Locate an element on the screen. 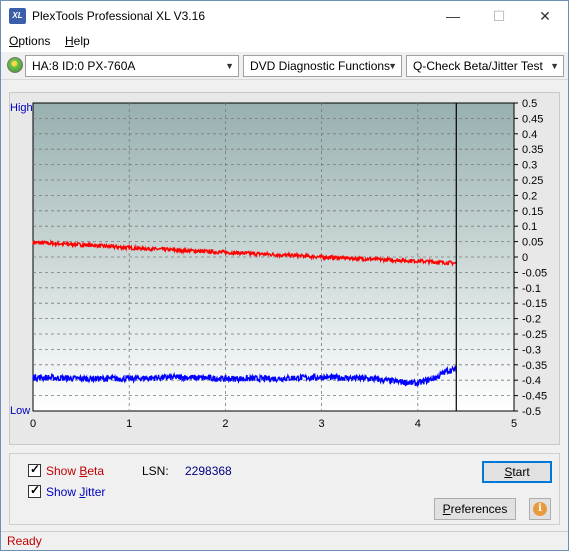 This screenshot has height=551, width=569. show-jitter-label: Show Jitter is located at coordinates (75, 492).